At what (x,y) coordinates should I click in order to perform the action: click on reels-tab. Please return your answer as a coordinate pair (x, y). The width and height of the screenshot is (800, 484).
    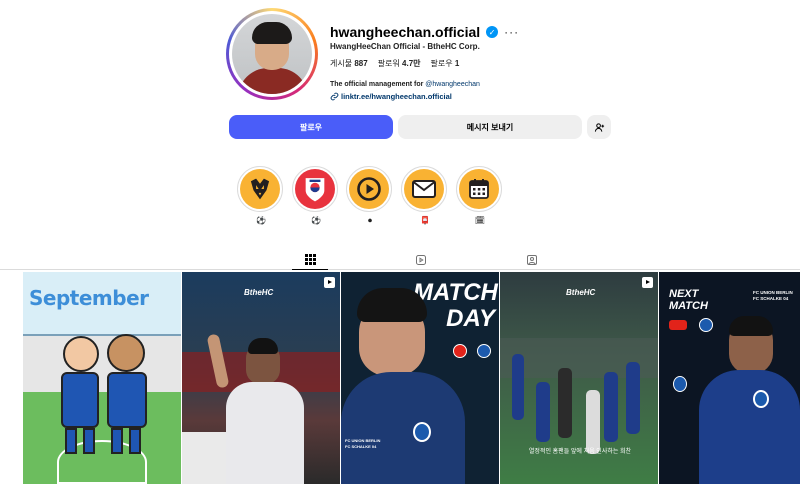
    Looking at the image, I should click on (421, 260).